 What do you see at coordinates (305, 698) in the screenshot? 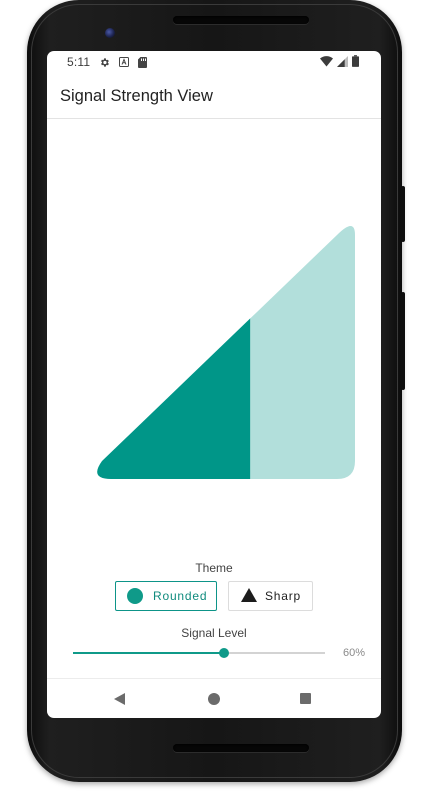
I see `recents-icon` at bounding box center [305, 698].